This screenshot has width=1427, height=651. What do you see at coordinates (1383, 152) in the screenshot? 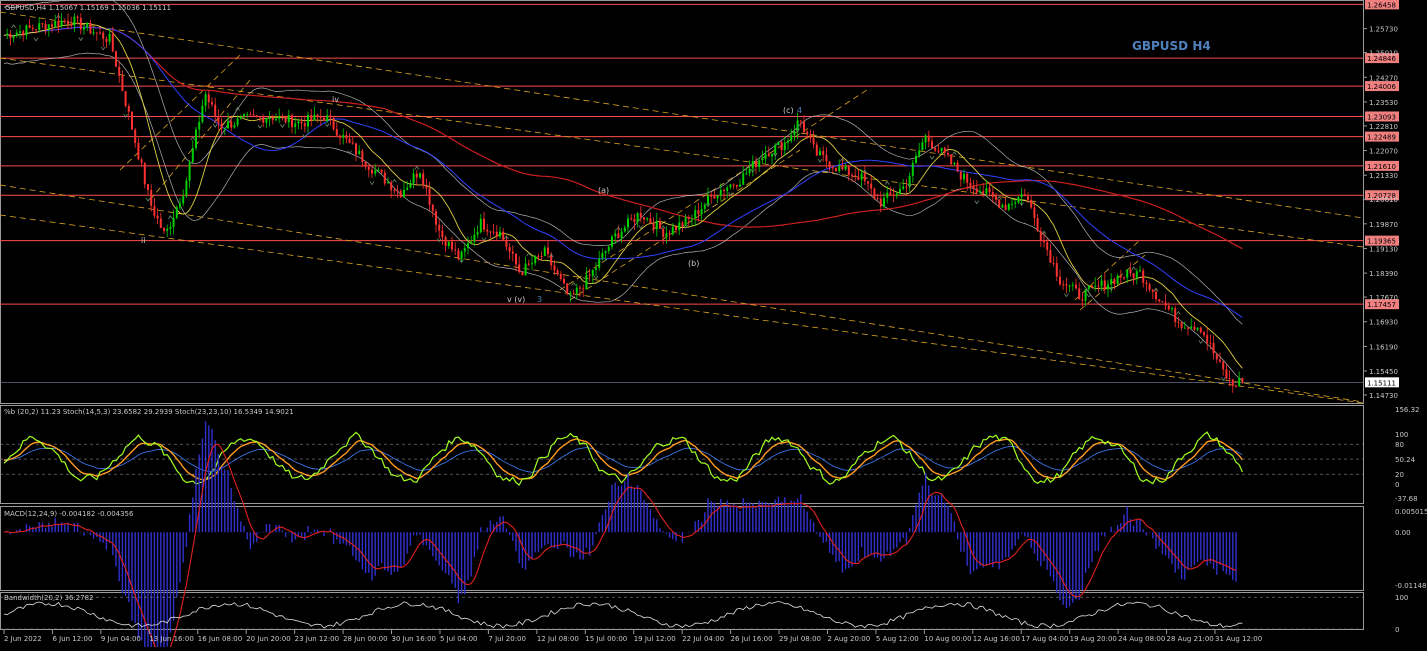
I see `price-tick-label: 1.22070` at bounding box center [1383, 152].